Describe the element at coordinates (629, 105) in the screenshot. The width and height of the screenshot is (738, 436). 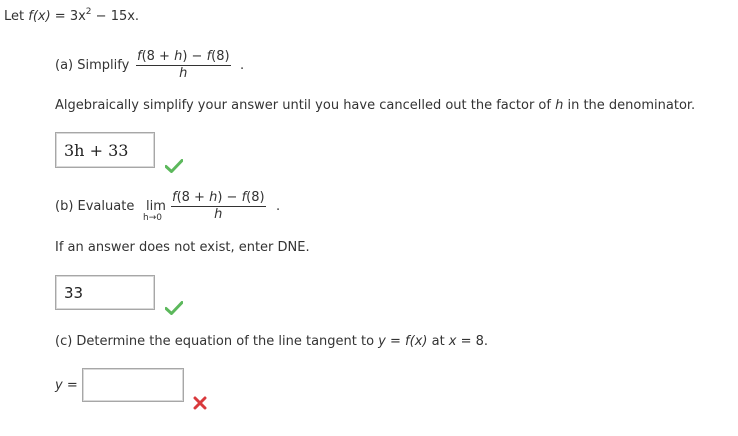
I see `instruction-suffix: in the denominator.` at that location.